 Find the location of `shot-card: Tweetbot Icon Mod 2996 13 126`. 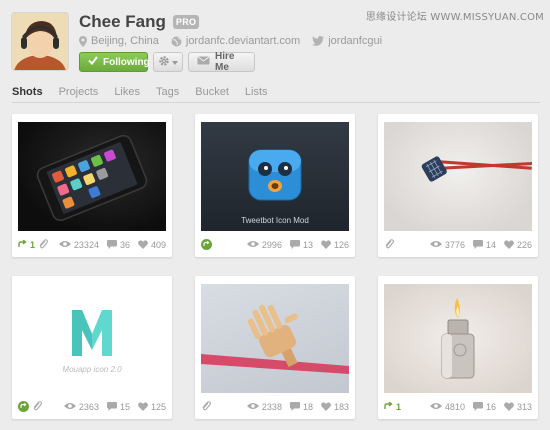

shot-card: Tweetbot Icon Mod 2996 13 126 is located at coordinates (275, 185).